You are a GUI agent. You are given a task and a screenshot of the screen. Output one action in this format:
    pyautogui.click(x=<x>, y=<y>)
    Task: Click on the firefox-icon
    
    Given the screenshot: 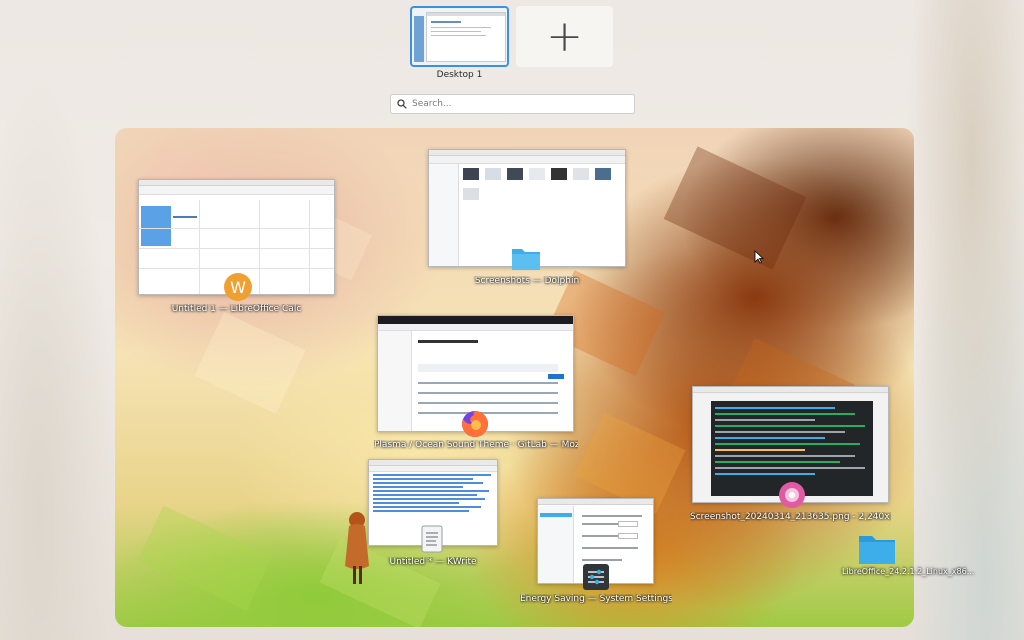 What is the action you would take?
    pyautogui.click(x=475, y=424)
    